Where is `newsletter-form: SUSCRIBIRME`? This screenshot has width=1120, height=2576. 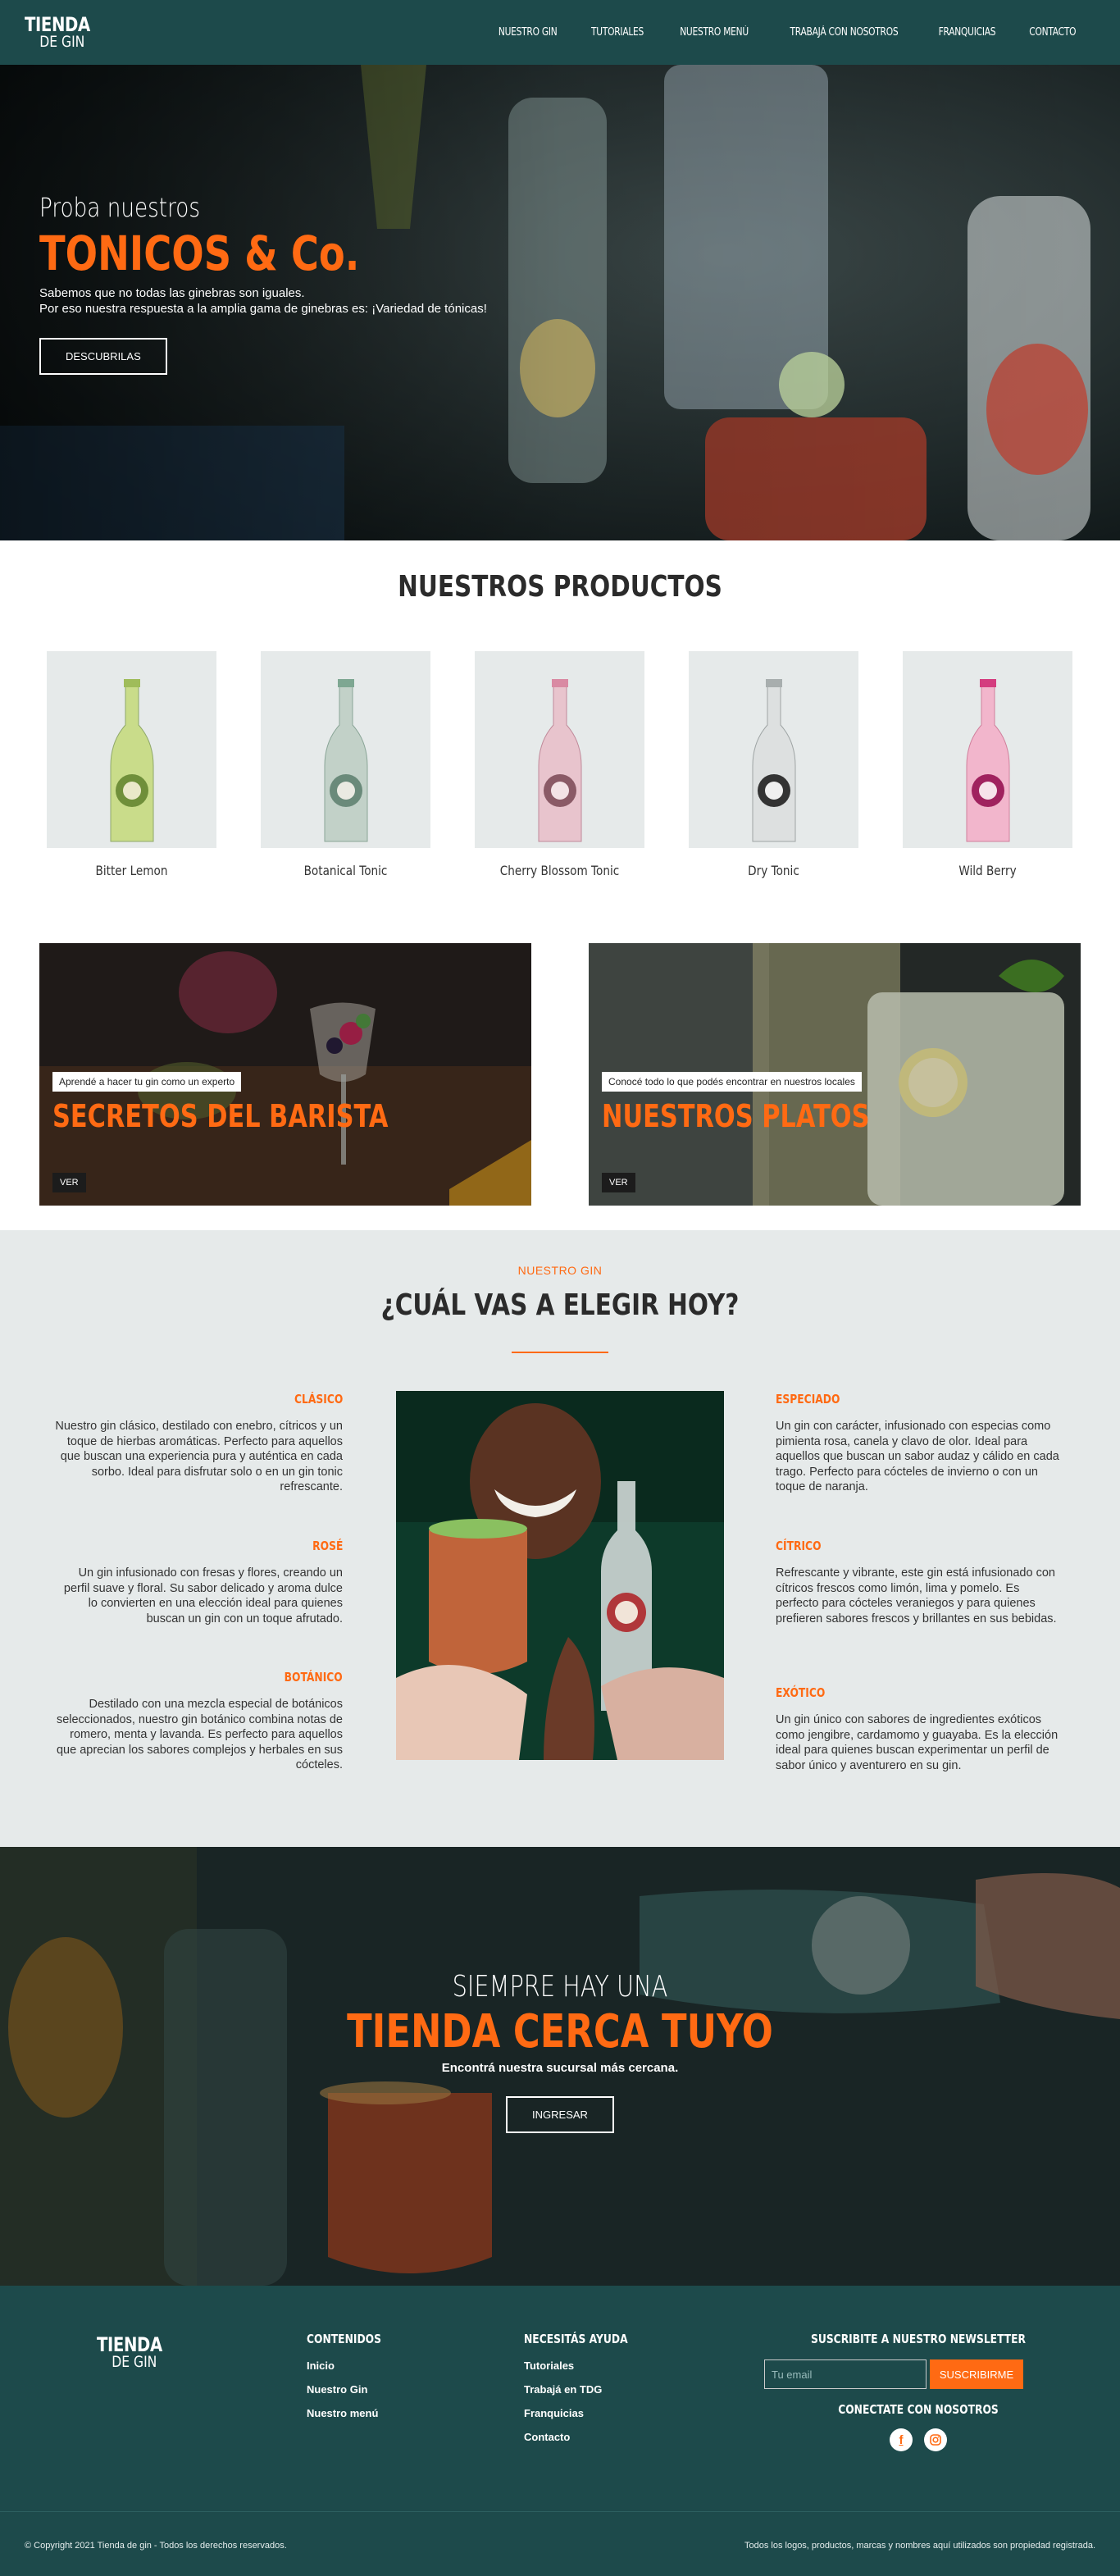
newsletter-form: SUSCRIBIRME is located at coordinates (923, 2374).